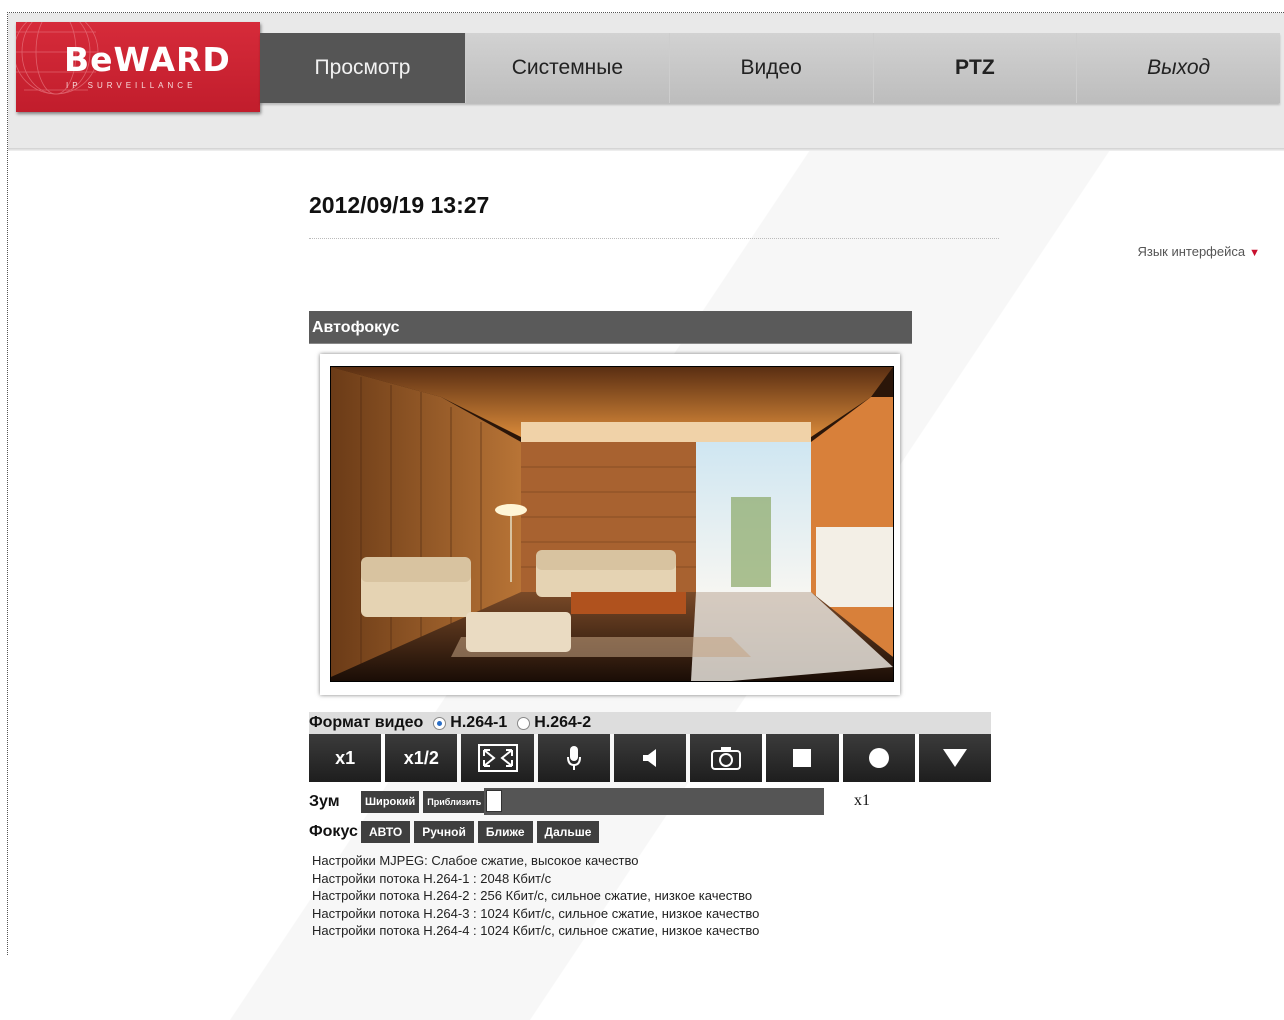 The width and height of the screenshot is (1284, 1020). What do you see at coordinates (345, 758) in the screenshot?
I see `scale-x1-button: x1` at bounding box center [345, 758].